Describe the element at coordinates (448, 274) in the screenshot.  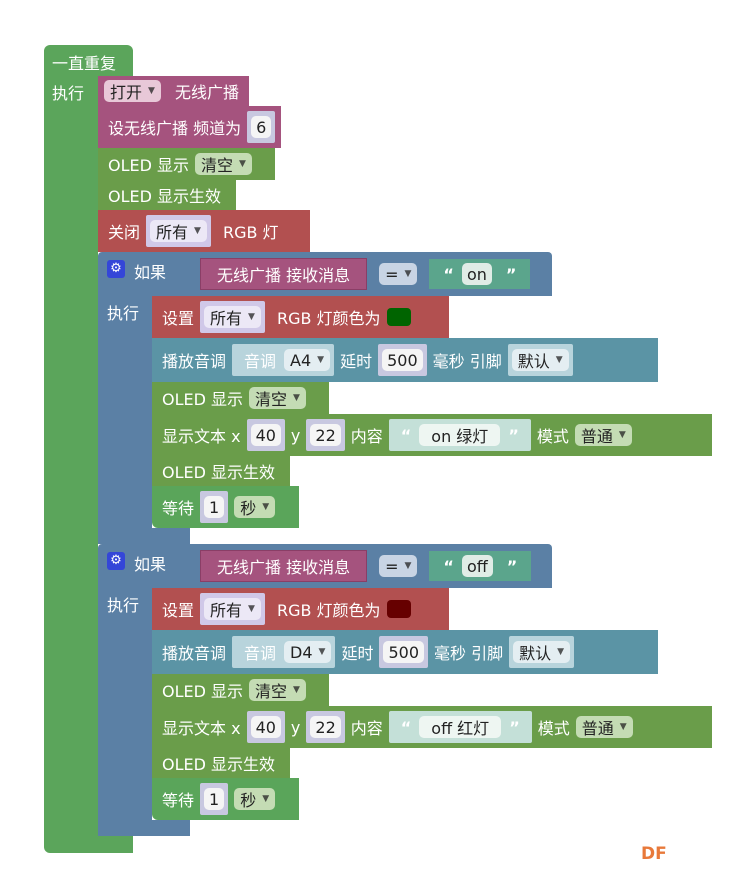
I see `open-quote-icon: “` at that location.